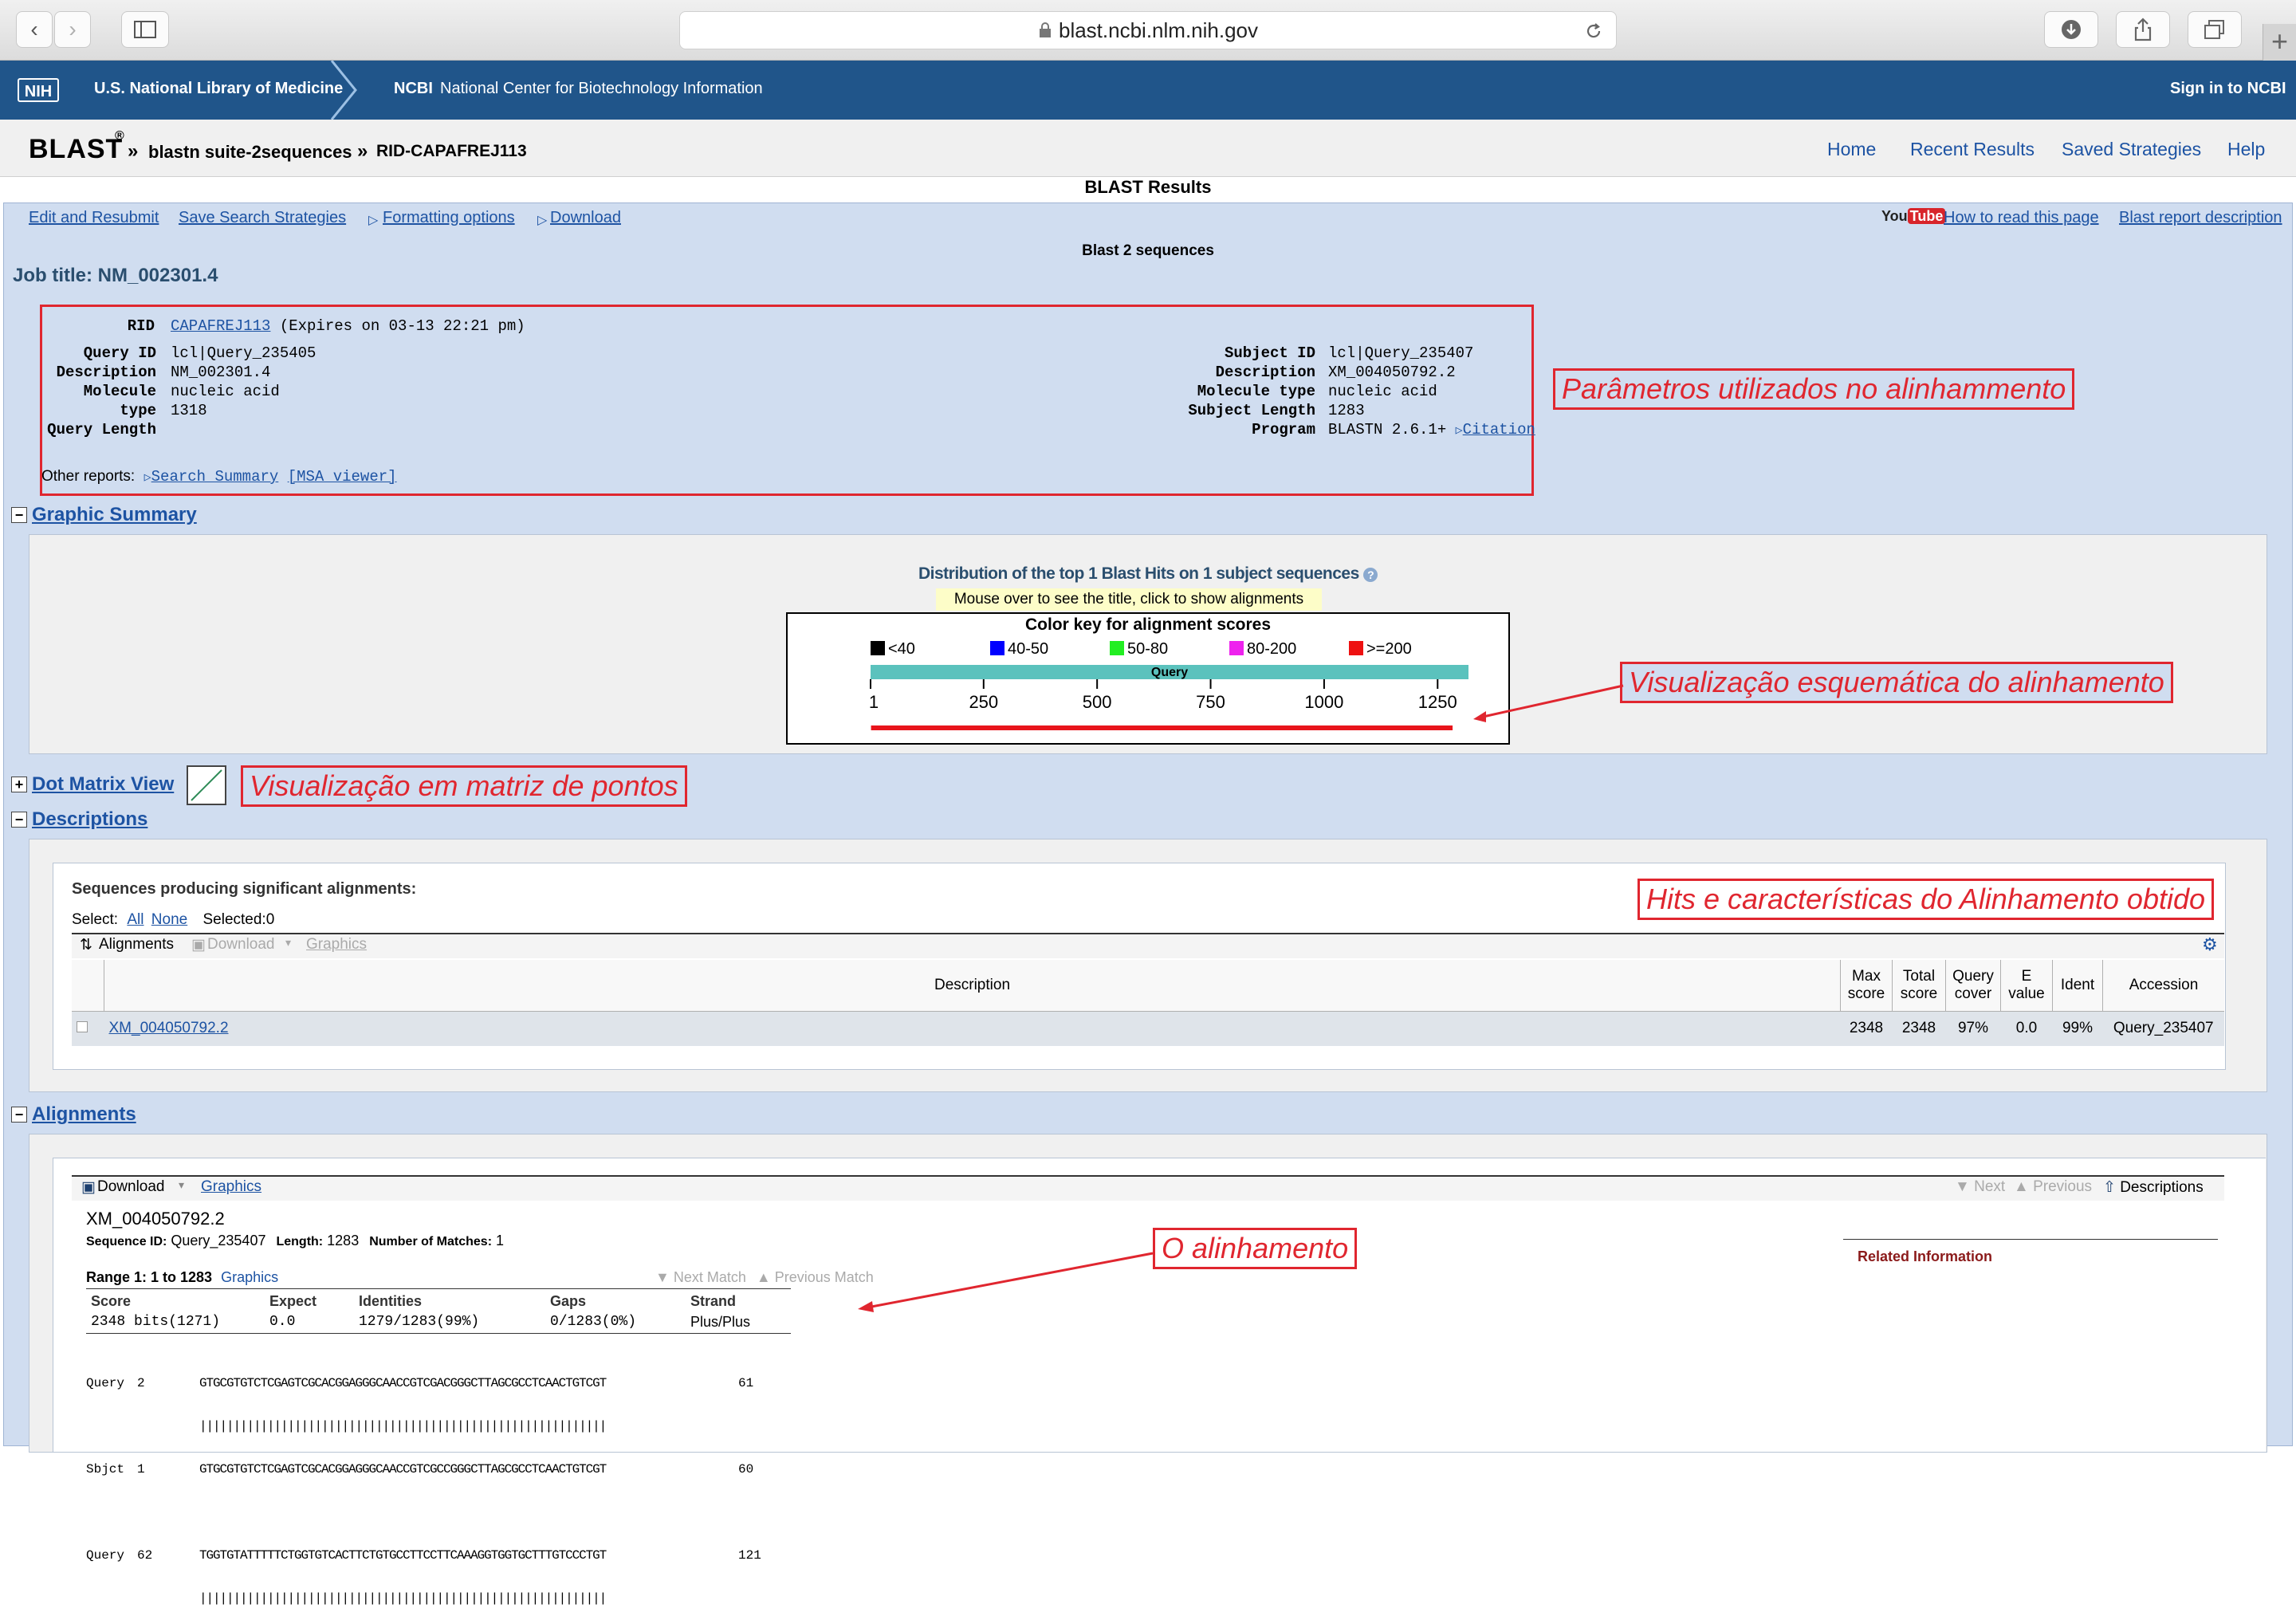  What do you see at coordinates (19, 785) in the screenshot?
I see `expand-icon: +` at bounding box center [19, 785].